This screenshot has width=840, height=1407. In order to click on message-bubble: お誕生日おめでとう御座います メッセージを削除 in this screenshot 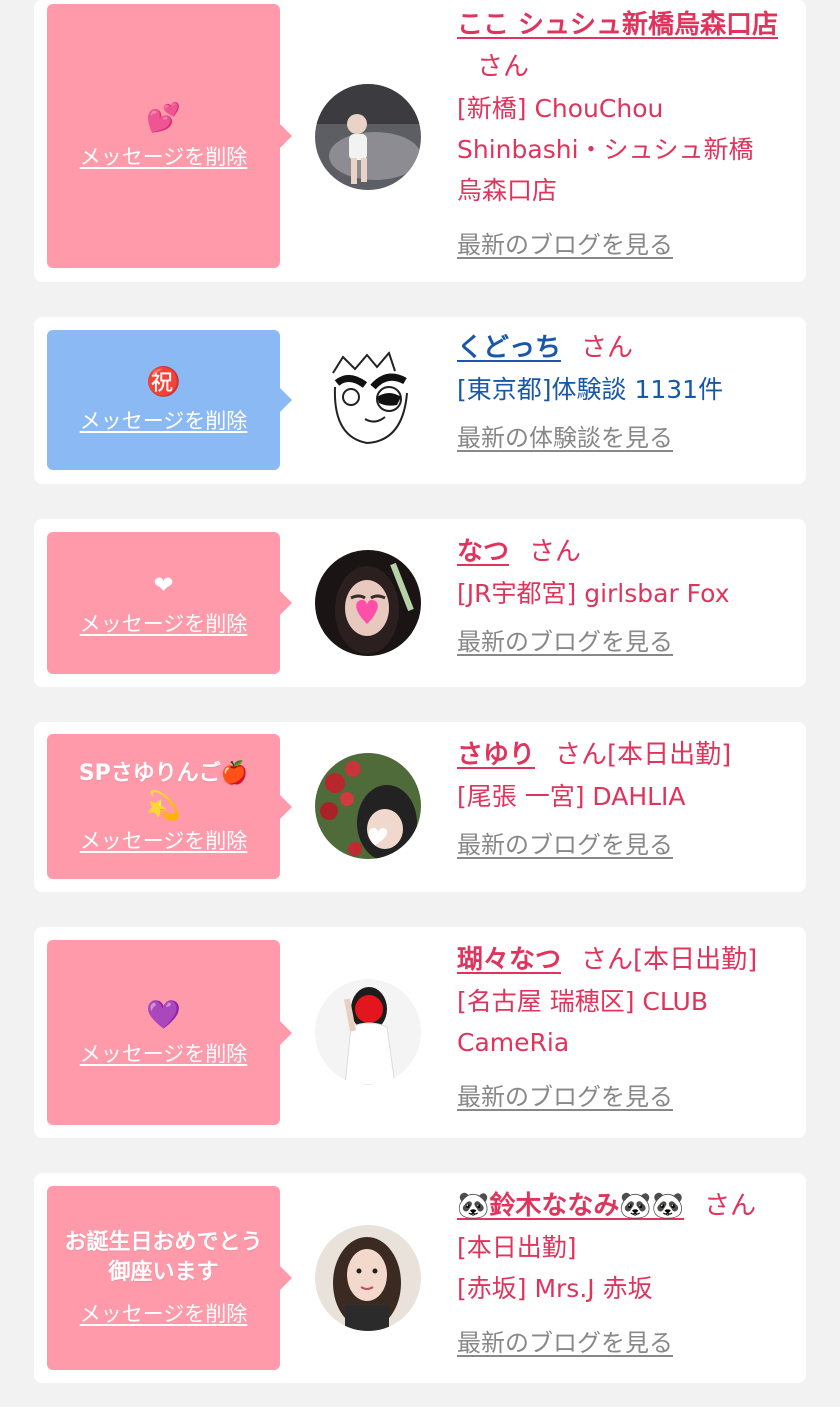, I will do `click(169, 1278)`.